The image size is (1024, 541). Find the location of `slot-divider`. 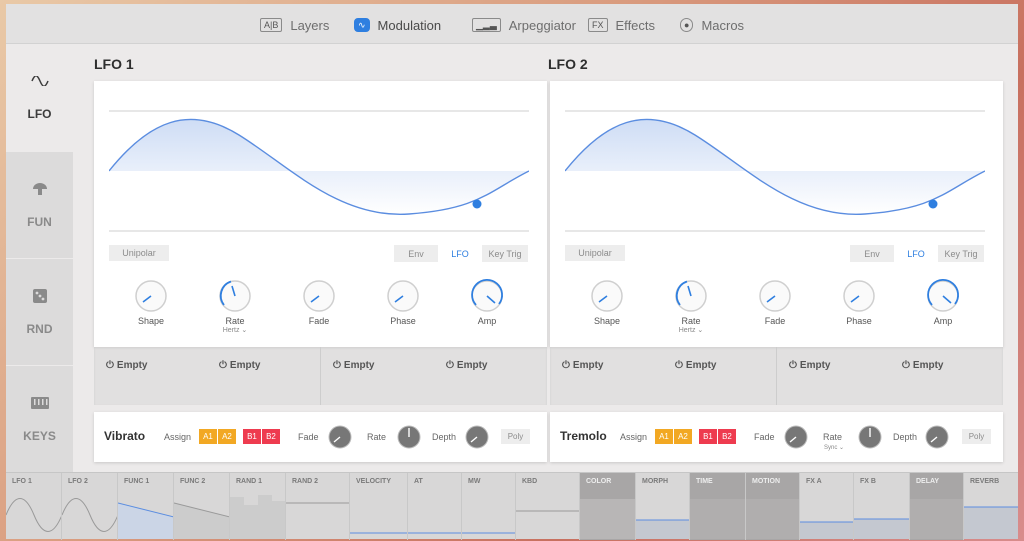

slot-divider is located at coordinates (776, 376).